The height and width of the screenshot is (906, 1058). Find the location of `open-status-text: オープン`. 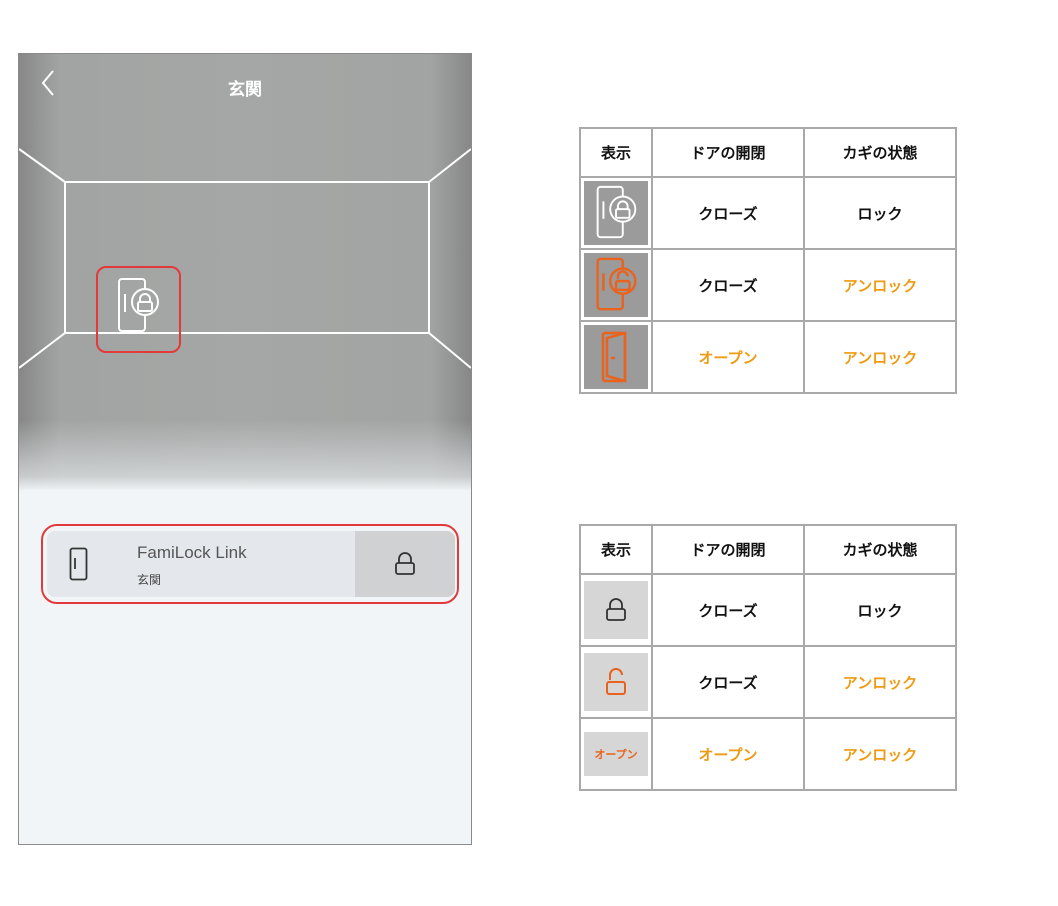

open-status-text: オープン is located at coordinates (616, 755).